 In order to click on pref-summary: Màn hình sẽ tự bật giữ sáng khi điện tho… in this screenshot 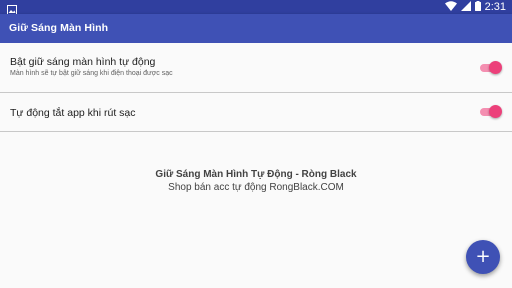, I will do `click(91, 73)`.